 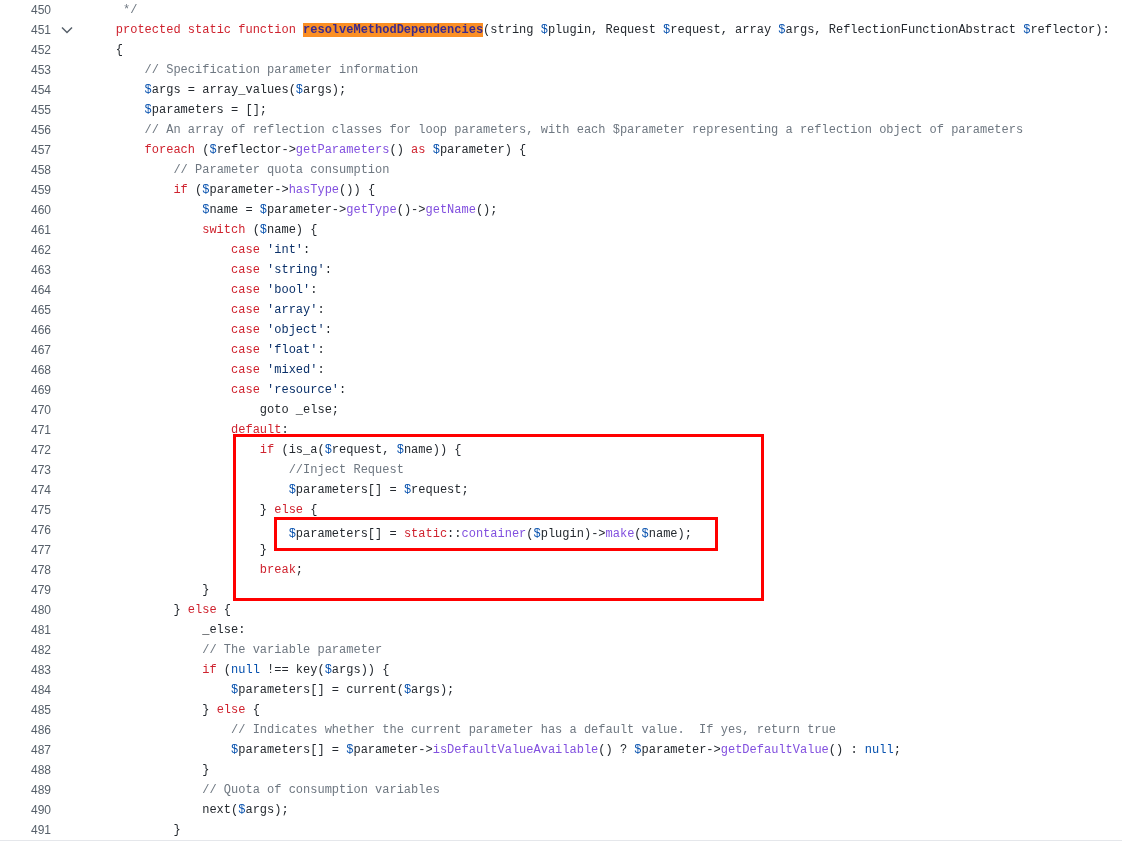 What do you see at coordinates (335, 150) in the screenshot?
I see `code-line: foreach ($reflector->getParameters() as $parameter) {` at bounding box center [335, 150].